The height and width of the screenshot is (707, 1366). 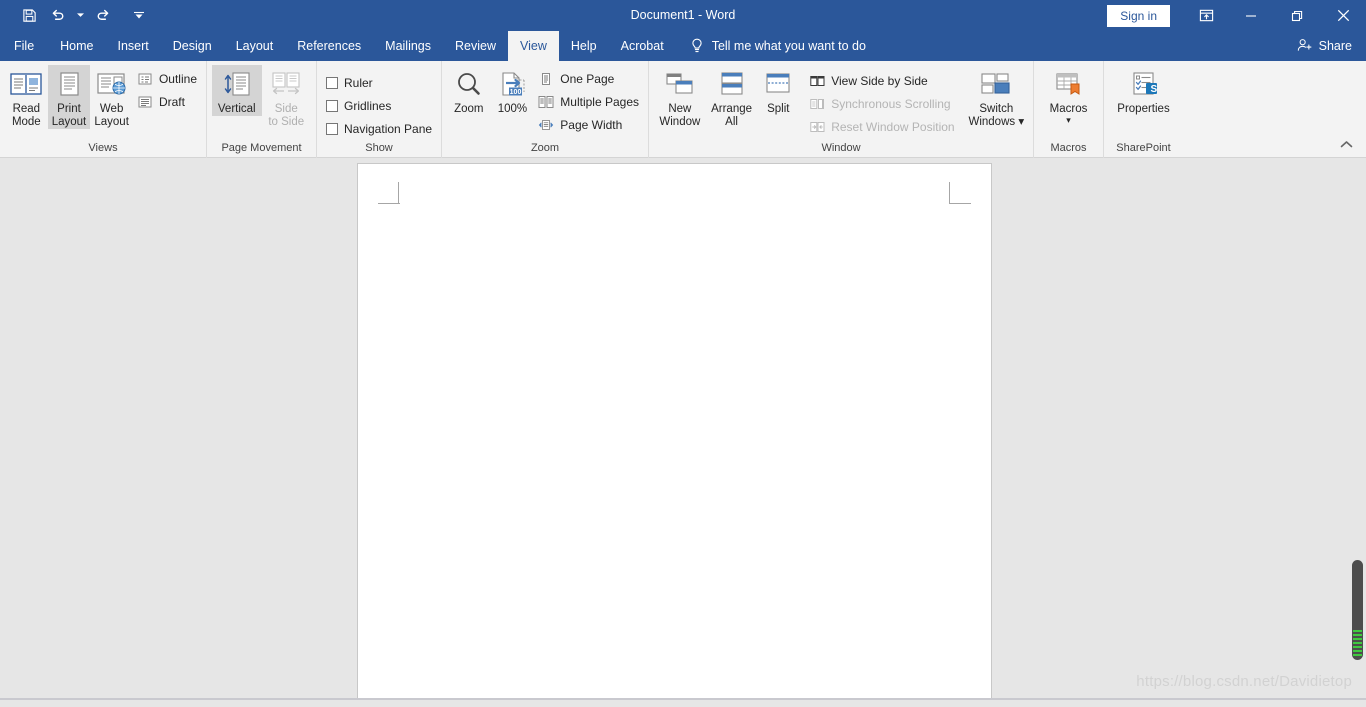 I want to click on switch-windows-button: Switch Windows ▾, so click(x=996, y=97).